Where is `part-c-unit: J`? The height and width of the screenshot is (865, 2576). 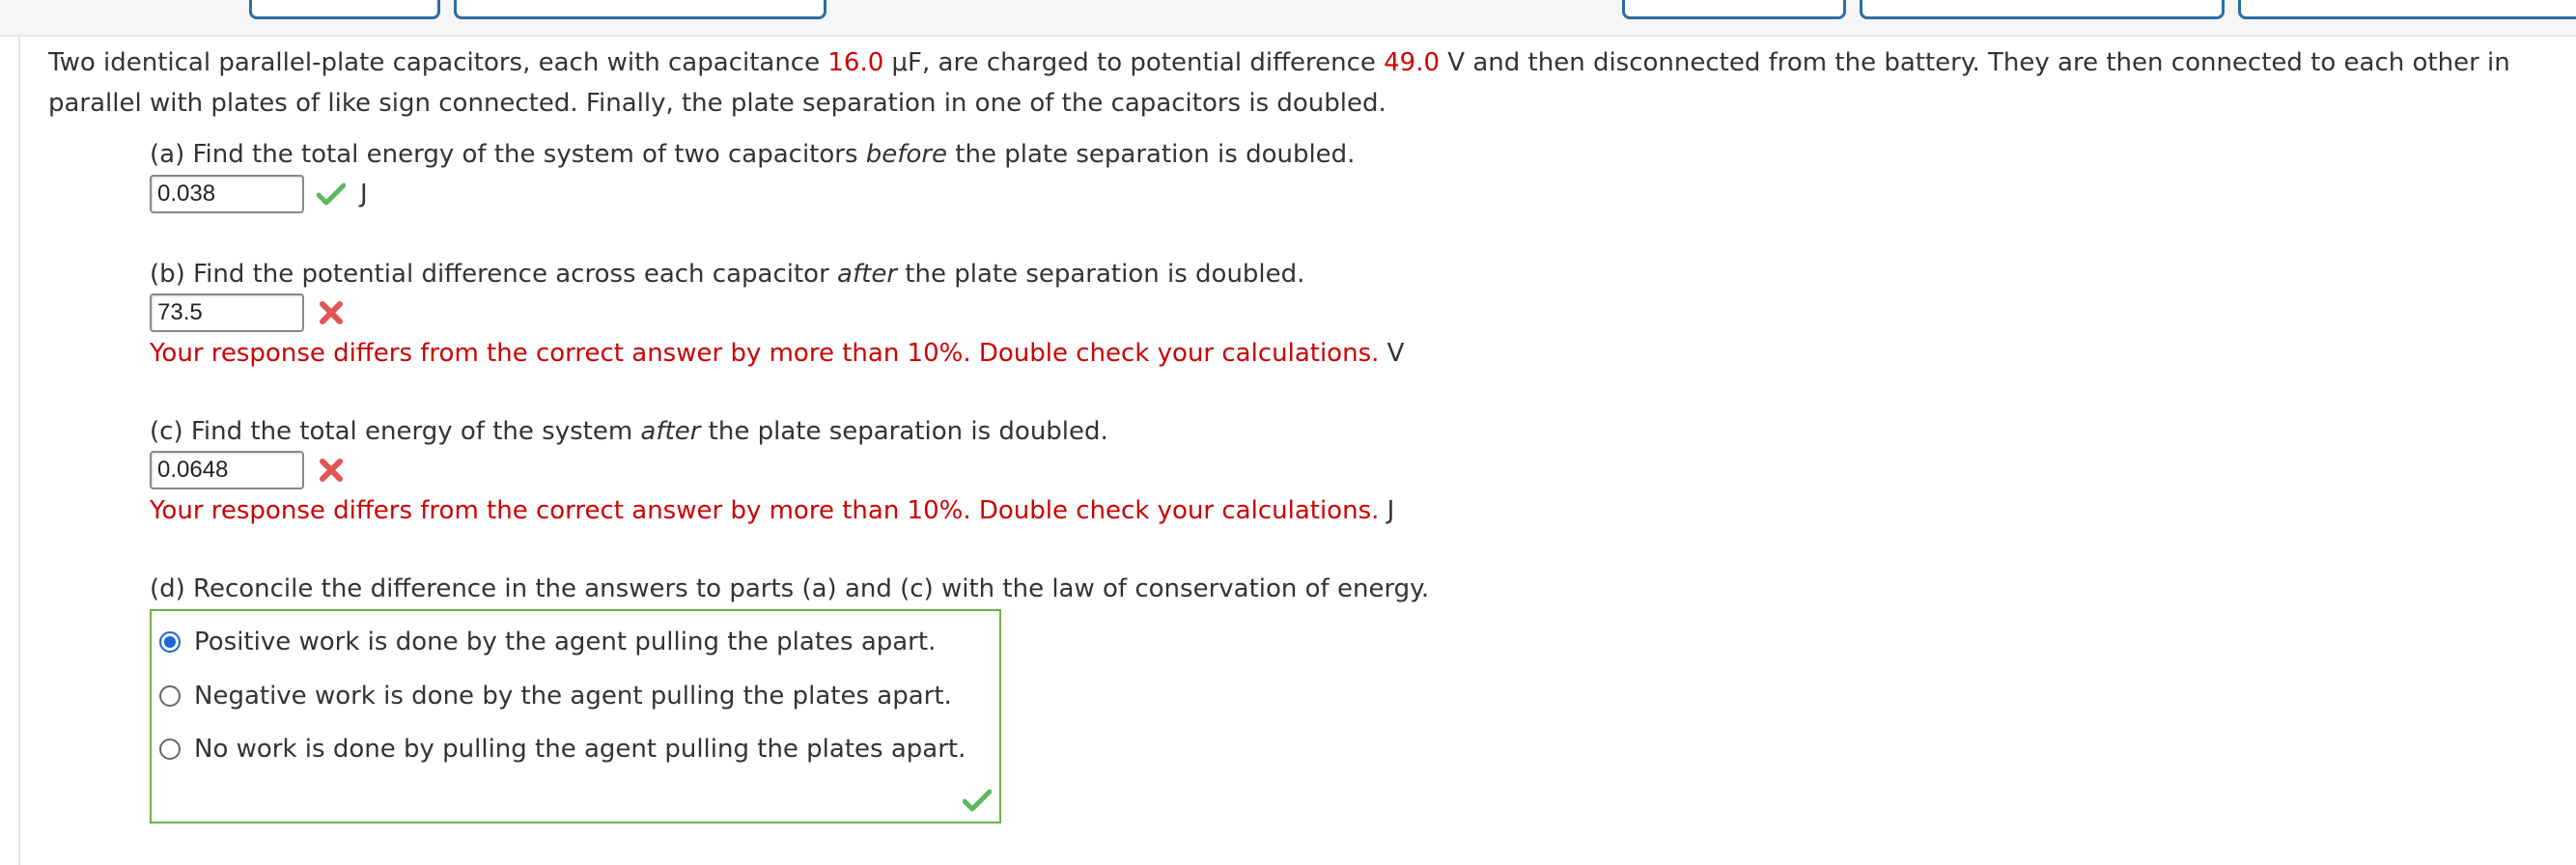
part-c-unit: J is located at coordinates (1391, 510).